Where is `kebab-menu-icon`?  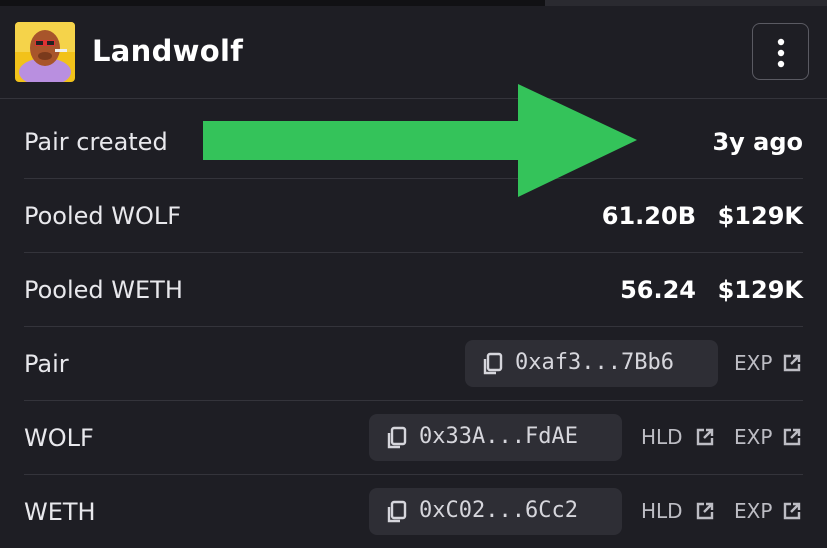 kebab-menu-icon is located at coordinates (781, 53).